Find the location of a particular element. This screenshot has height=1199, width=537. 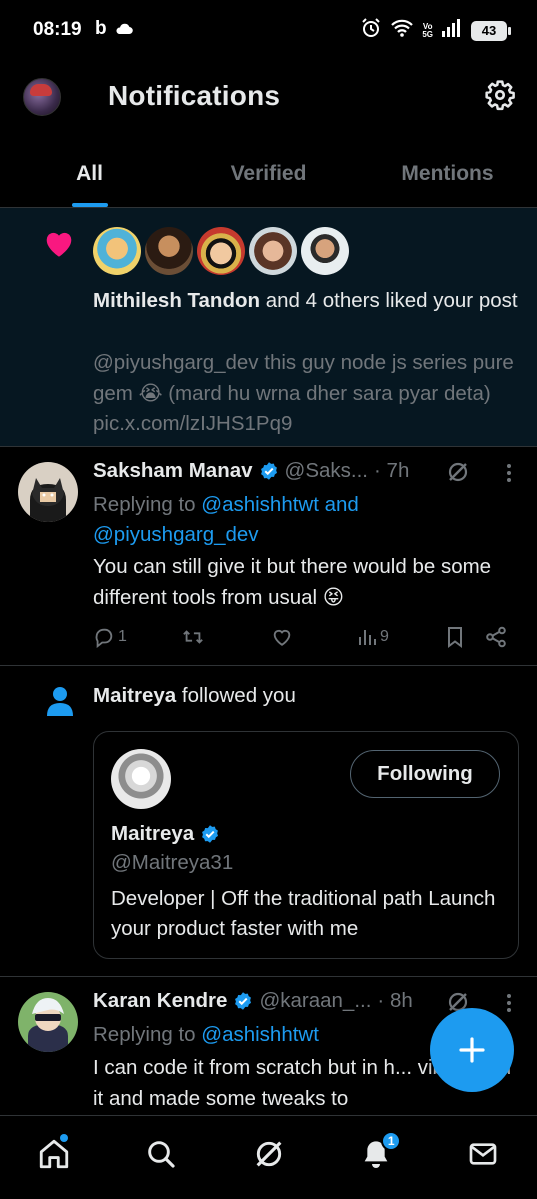

bottom-navigation: 1 is located at coordinates (268, 1157).